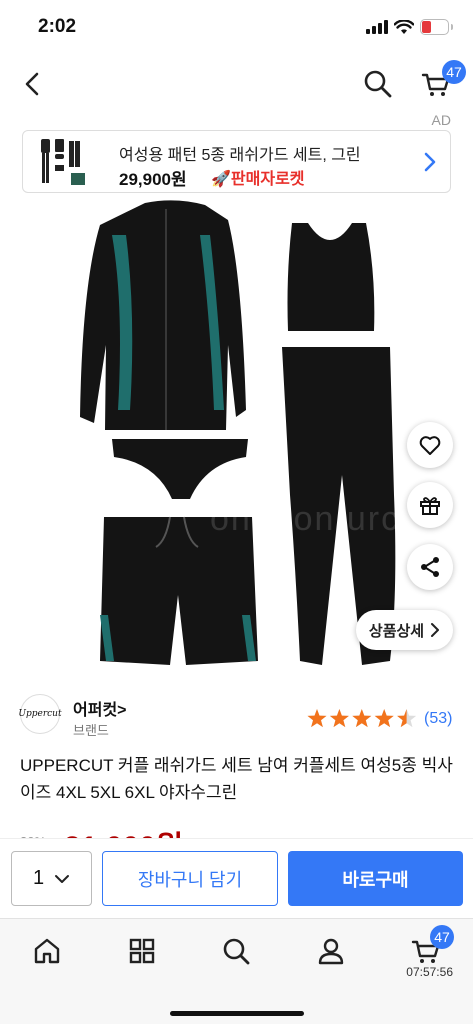 The height and width of the screenshot is (1024, 473). Describe the element at coordinates (331, 951) in the screenshot. I see `profile-icon` at that location.